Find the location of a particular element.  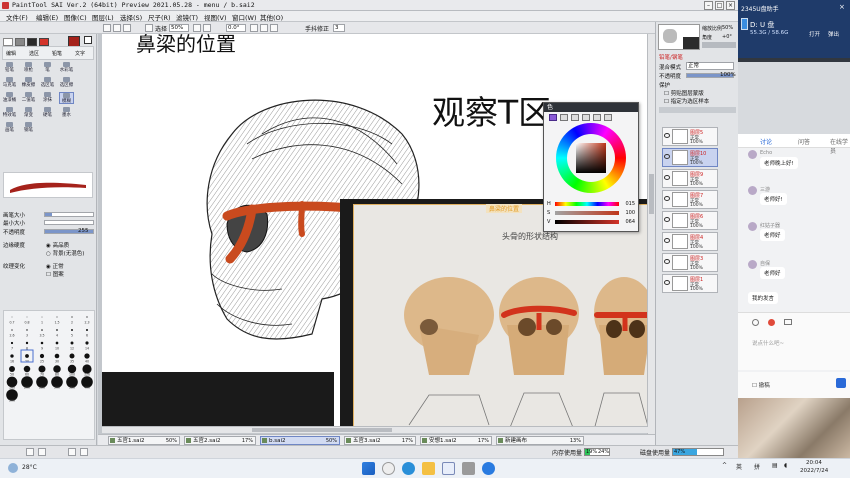

hscroll-thumb is located at coordinates (322, 430).